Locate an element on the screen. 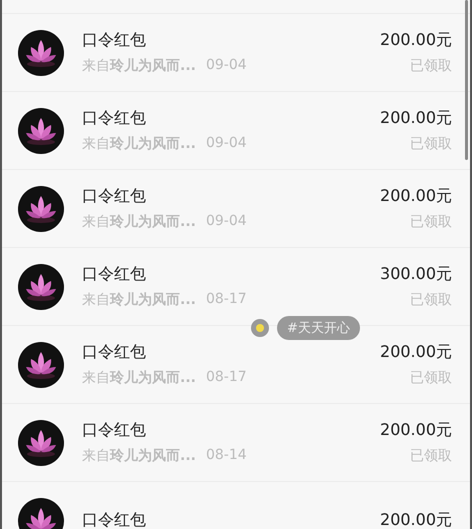 Image resolution: width=472 pixels, height=529 pixels. topic-tag: #天天开心 is located at coordinates (318, 328).